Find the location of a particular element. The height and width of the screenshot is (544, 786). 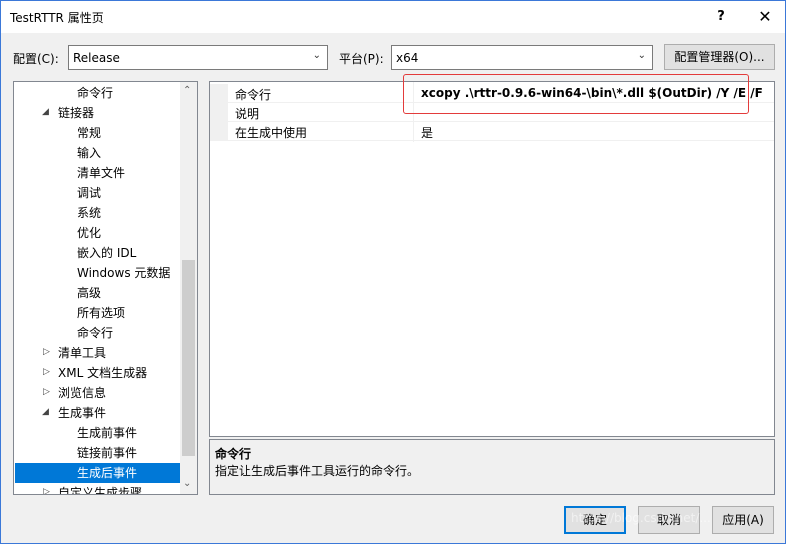

tree-item: 链接器 is located at coordinates (76, 113).